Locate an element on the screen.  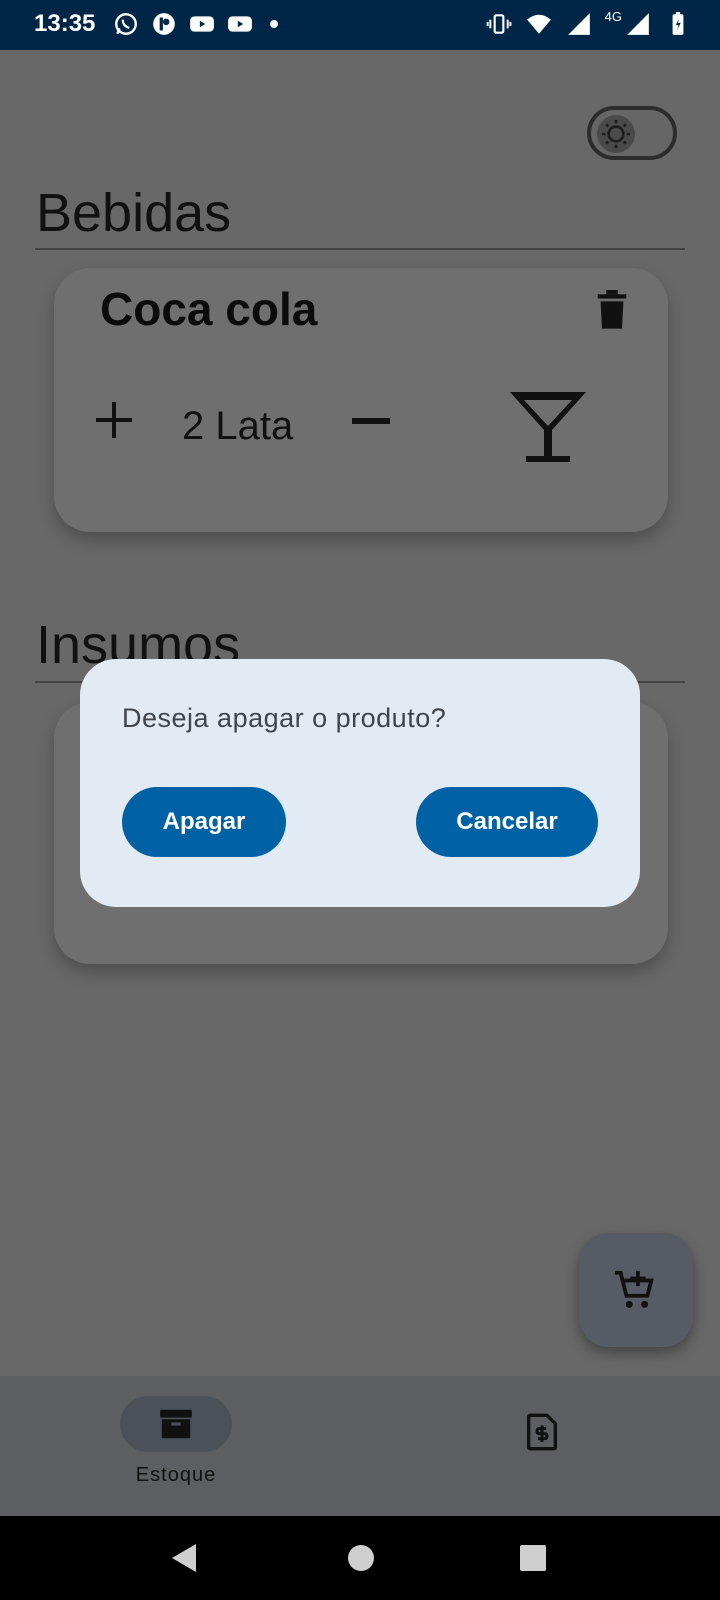
increment-button is located at coordinates (114, 420).